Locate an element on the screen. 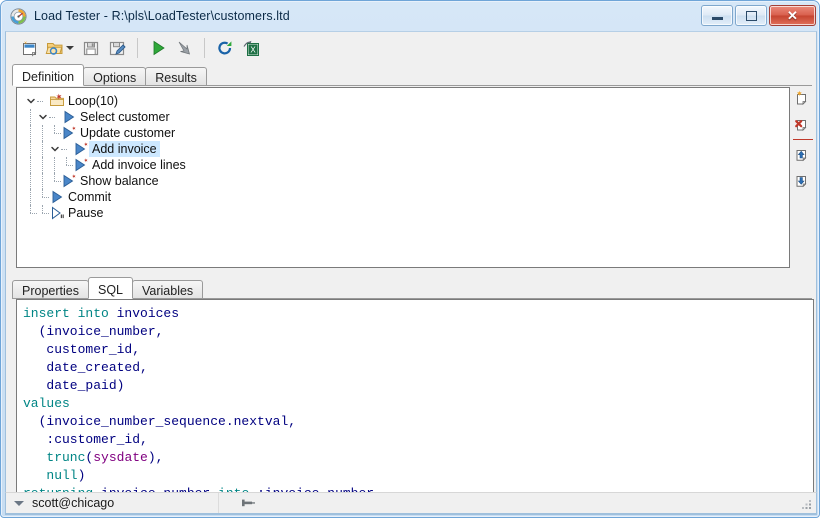  pin-icon is located at coordinates (248, 503).